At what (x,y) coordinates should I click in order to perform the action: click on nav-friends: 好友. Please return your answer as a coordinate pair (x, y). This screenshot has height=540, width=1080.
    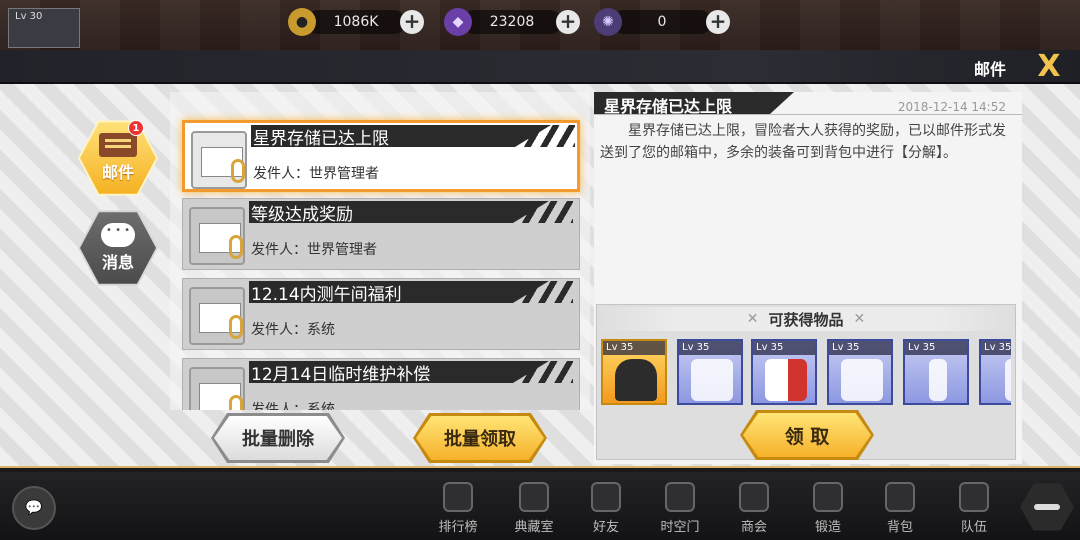
    Looking at the image, I should click on (606, 510).